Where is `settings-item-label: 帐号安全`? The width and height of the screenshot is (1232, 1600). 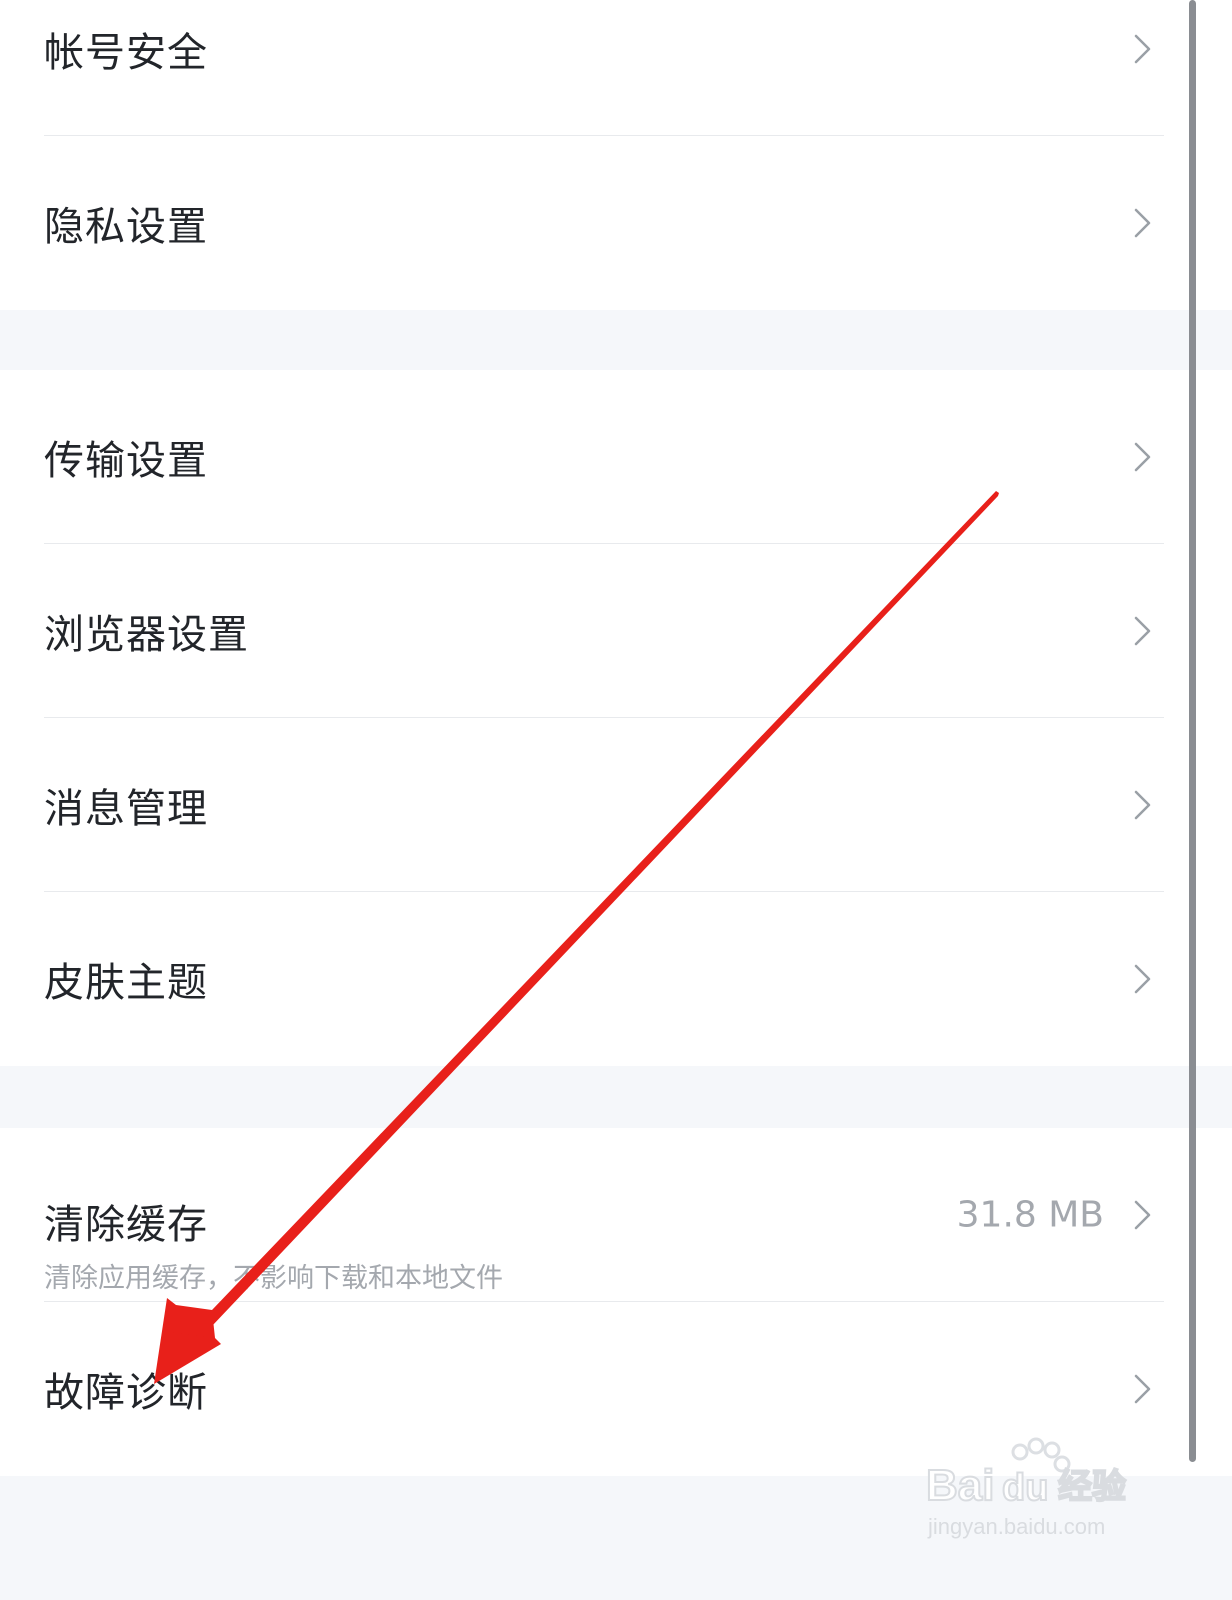
settings-item-label: 帐号安全 is located at coordinates (126, 53).